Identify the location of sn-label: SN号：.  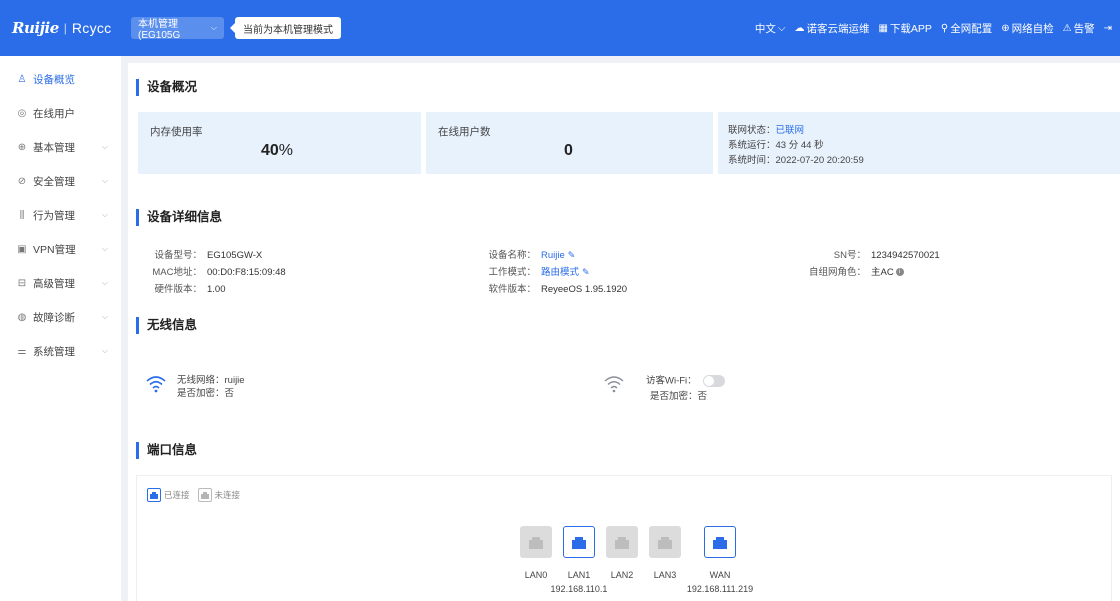
(849, 255).